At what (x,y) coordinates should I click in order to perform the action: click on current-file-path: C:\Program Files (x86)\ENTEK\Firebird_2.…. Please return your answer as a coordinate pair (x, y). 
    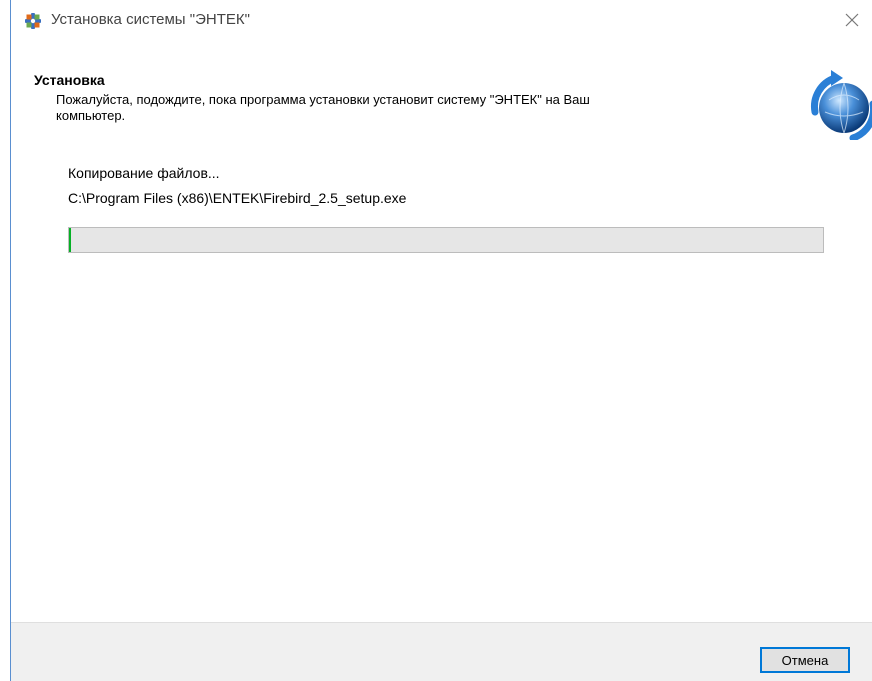
    Looking at the image, I should click on (237, 198).